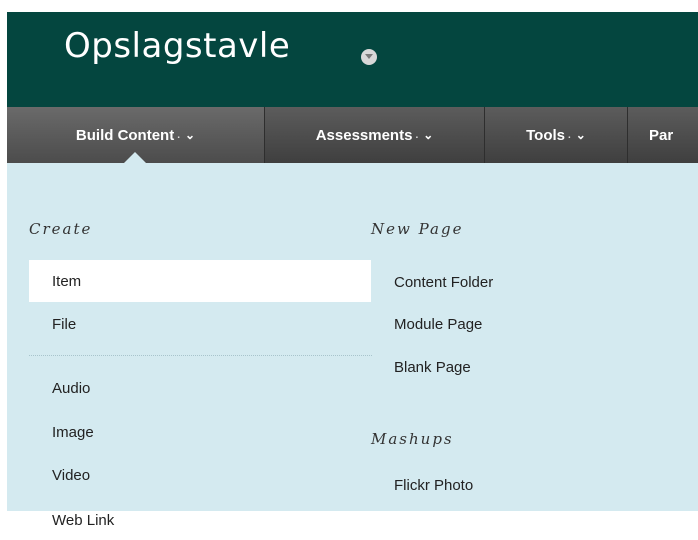 The width and height of the screenshot is (698, 540). Describe the element at coordinates (179, 324) in the screenshot. I see `menu-item-file: File` at that location.